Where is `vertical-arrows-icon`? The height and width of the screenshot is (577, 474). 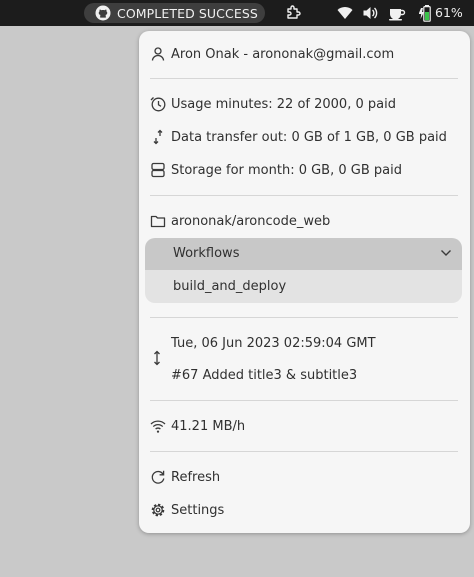 vertical-arrows-icon is located at coordinates (157, 358).